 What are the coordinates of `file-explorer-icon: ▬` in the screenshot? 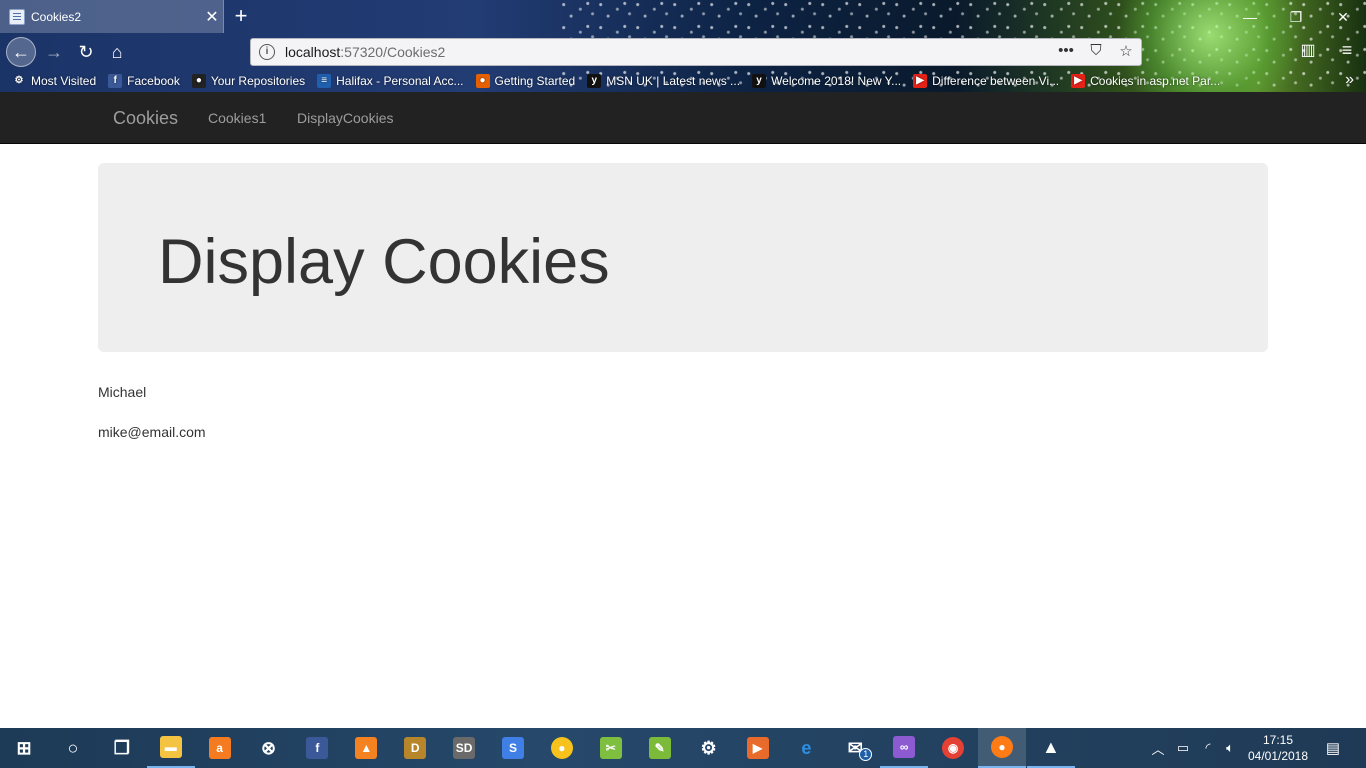 It's located at (170, 747).